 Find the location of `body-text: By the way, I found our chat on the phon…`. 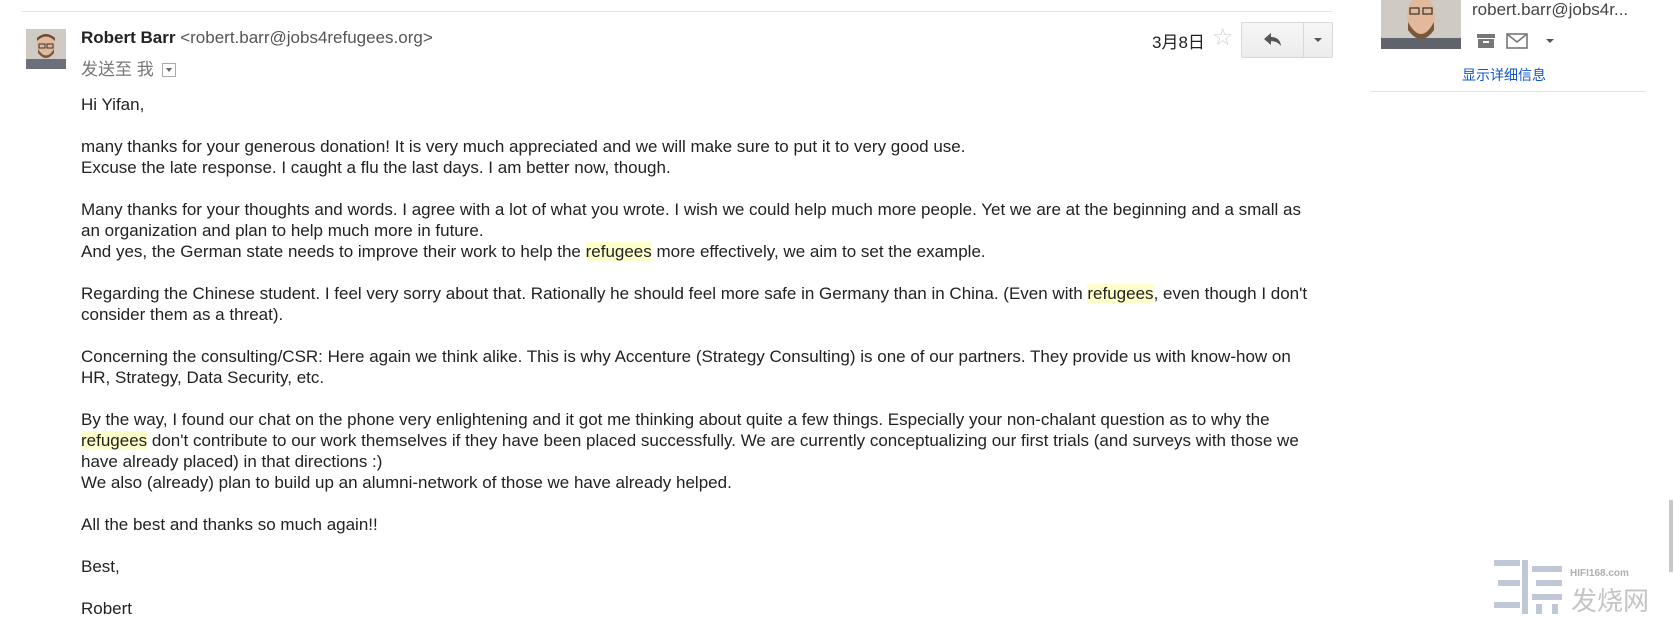

body-text: By the way, I found our chat on the phon… is located at coordinates (675, 419).